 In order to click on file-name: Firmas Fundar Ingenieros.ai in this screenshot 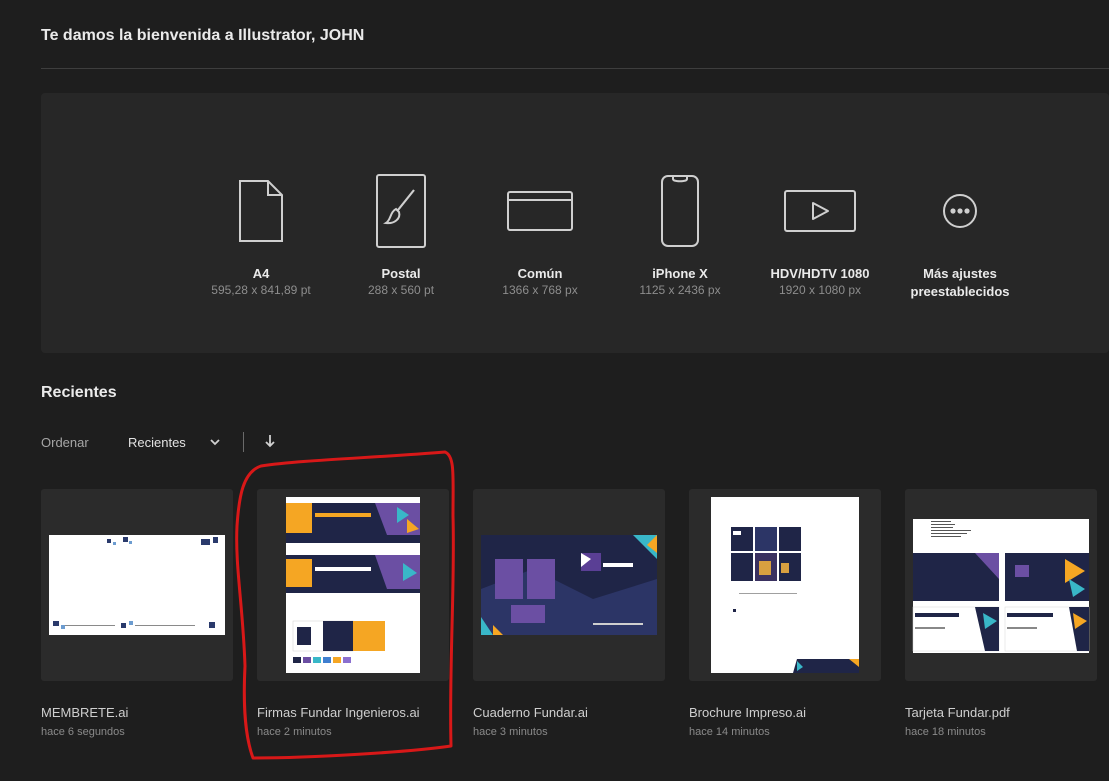, I will do `click(338, 712)`.